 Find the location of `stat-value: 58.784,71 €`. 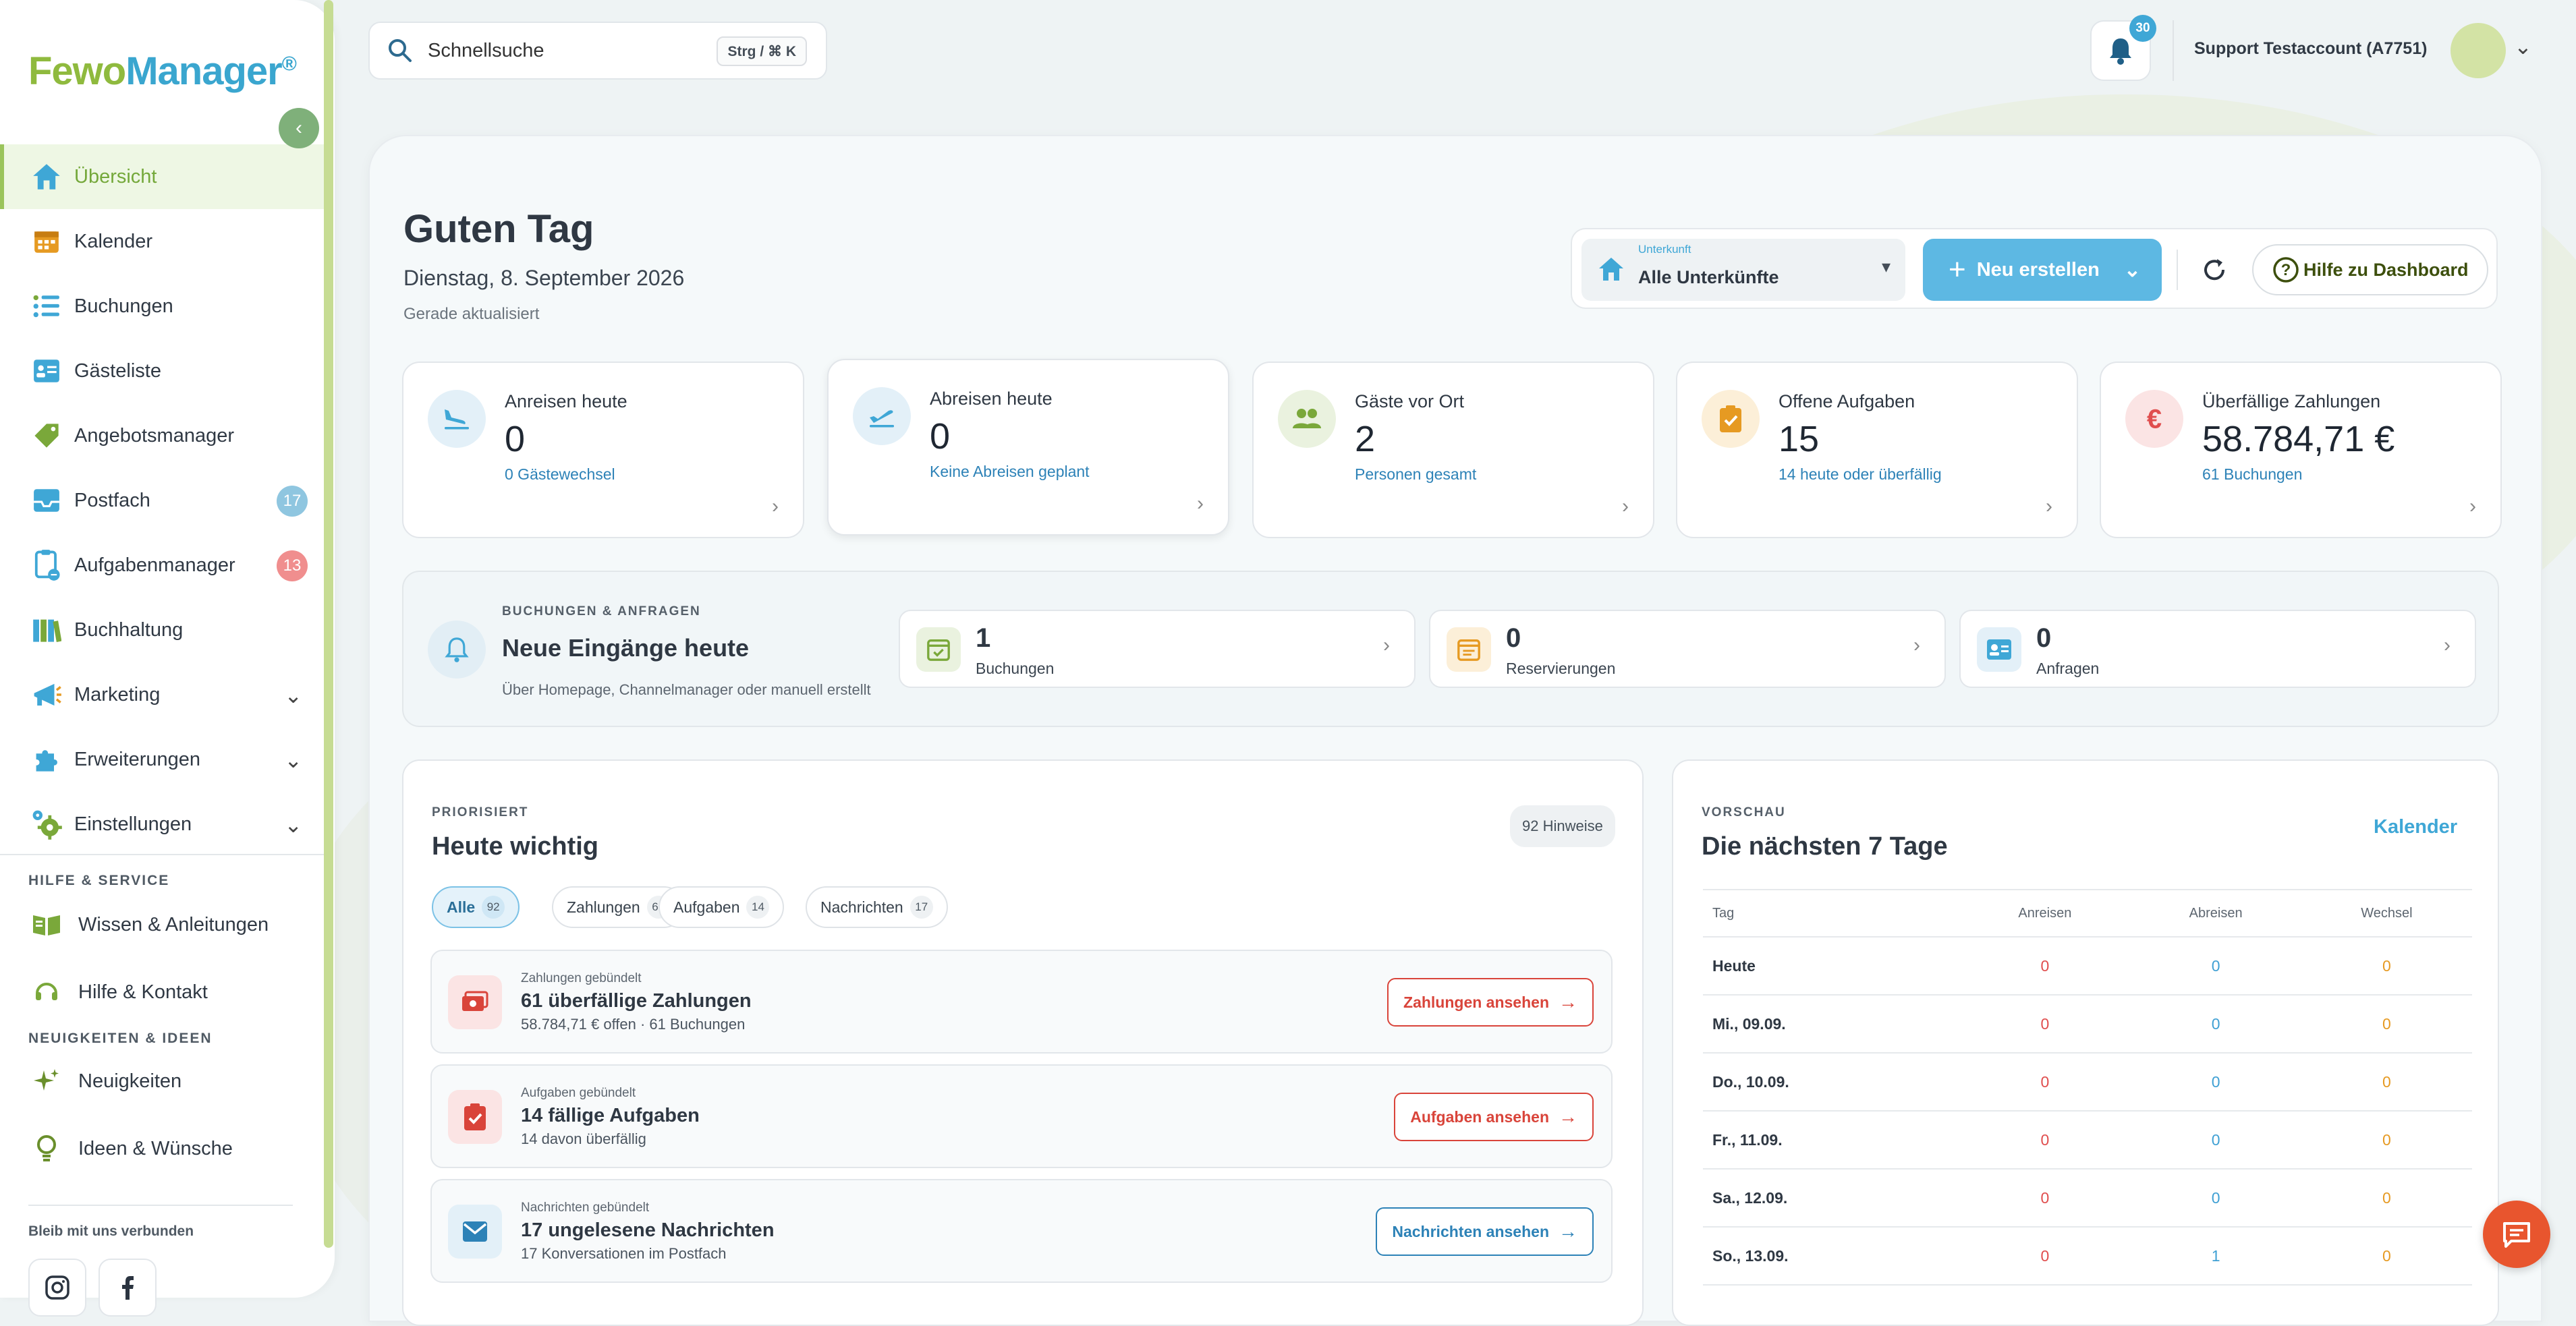

stat-value: 58.784,71 € is located at coordinates (2298, 439).